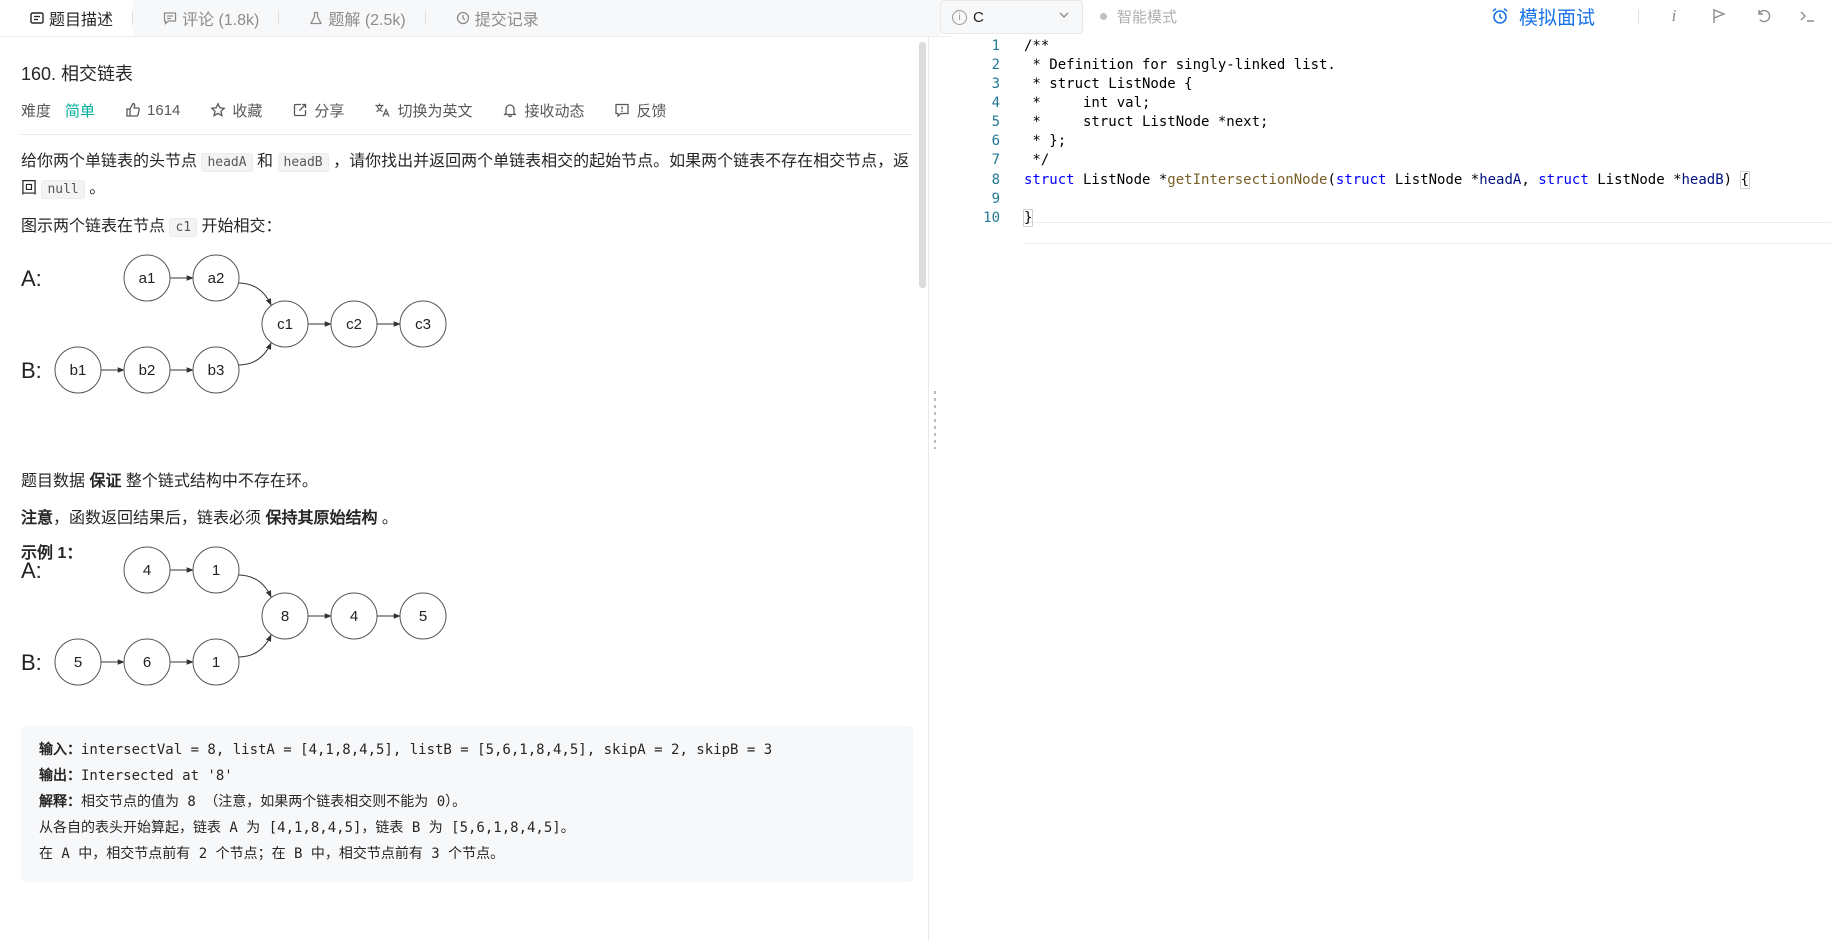 This screenshot has width=1831, height=941. I want to click on list-a-node-label: 4, so click(147, 570).